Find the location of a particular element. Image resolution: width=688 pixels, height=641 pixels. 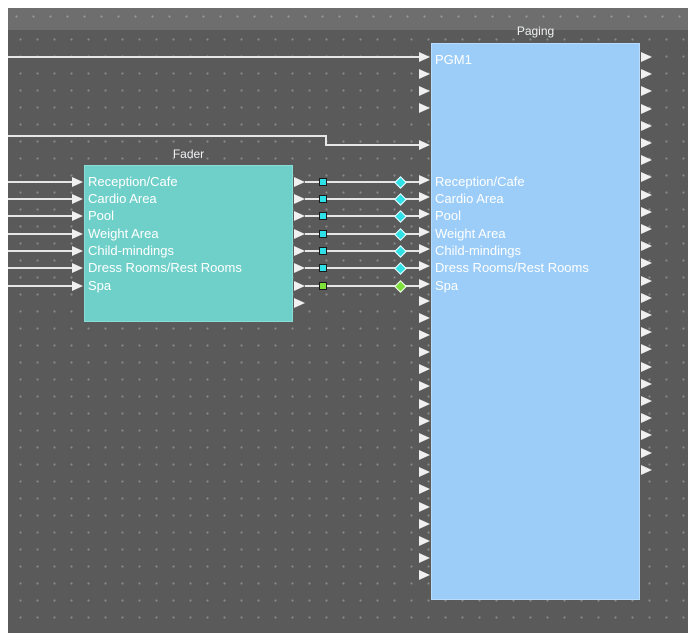

fader-input-spa: Spa is located at coordinates (100, 285).